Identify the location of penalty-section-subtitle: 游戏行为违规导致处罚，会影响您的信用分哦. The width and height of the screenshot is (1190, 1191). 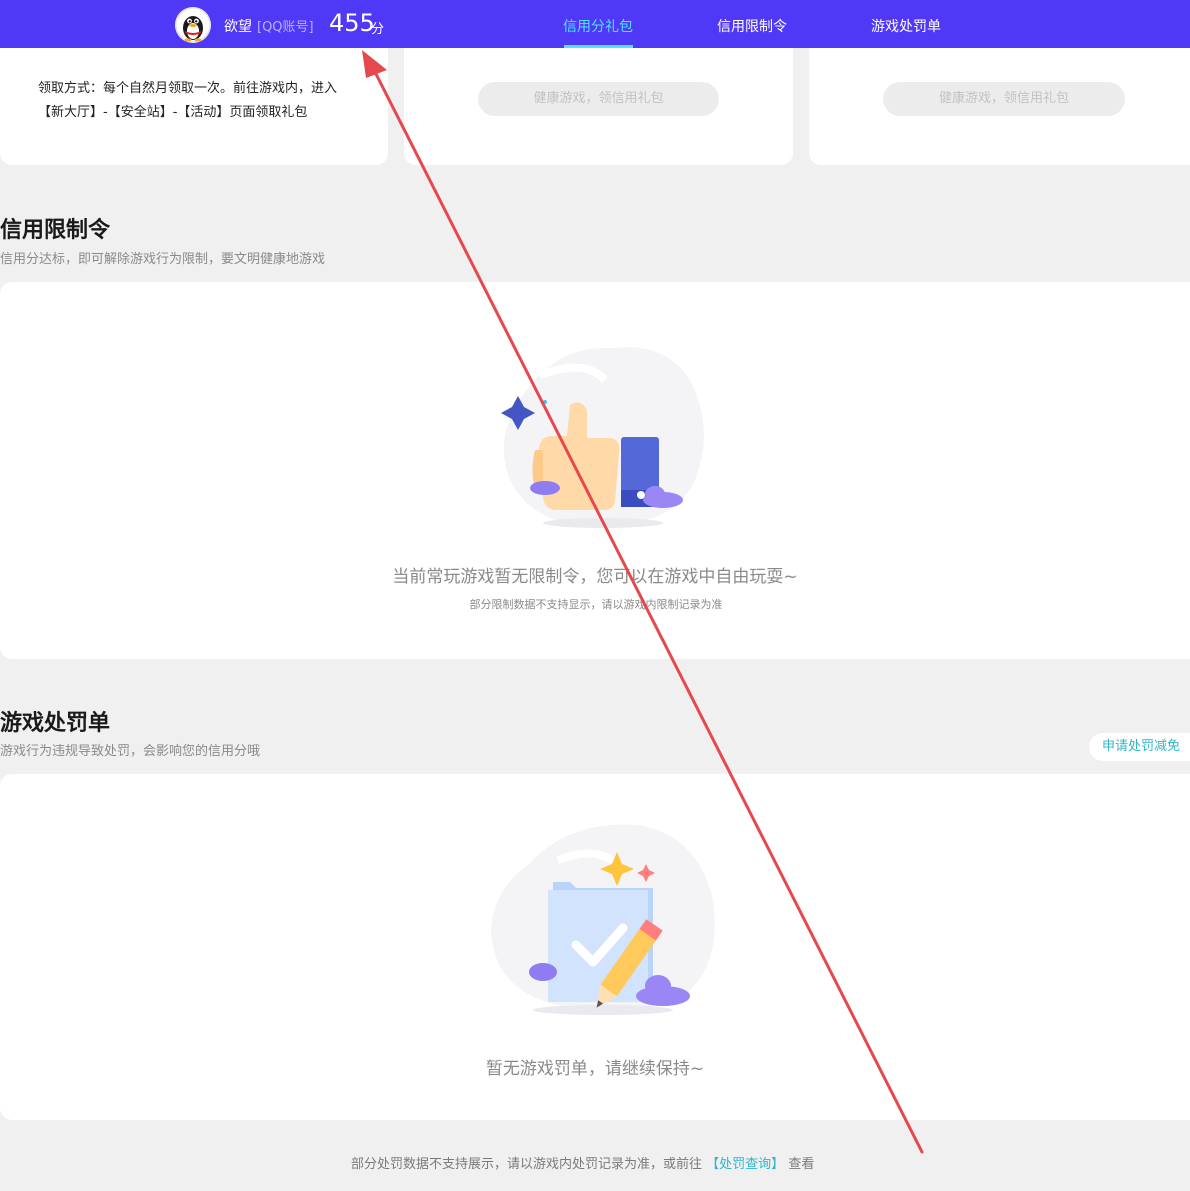
(130, 751).